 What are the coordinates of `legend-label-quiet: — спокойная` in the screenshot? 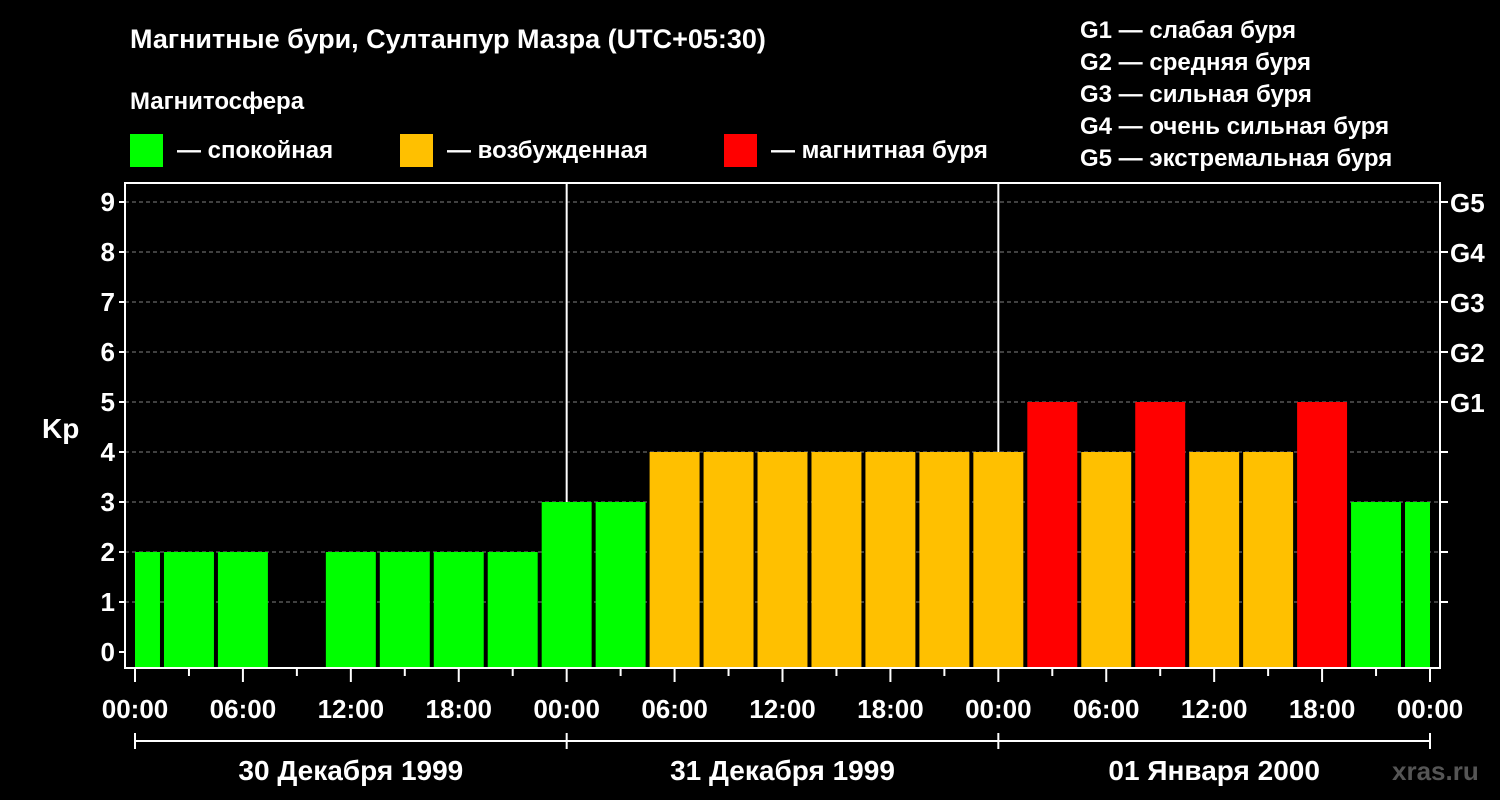 It's located at (255, 150).